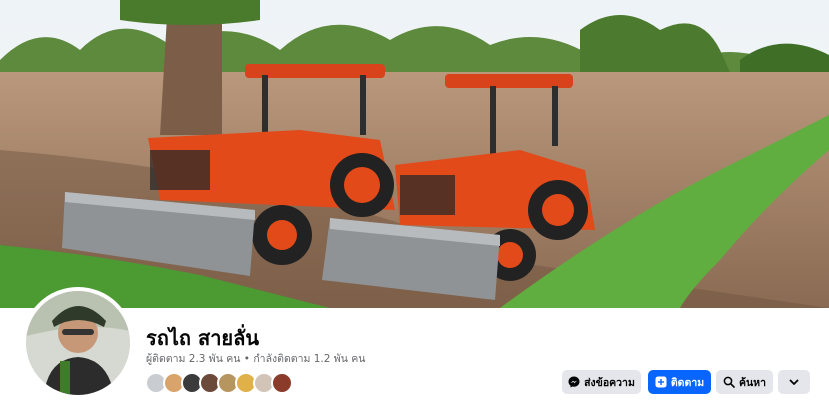  What do you see at coordinates (309, 359) in the screenshot?
I see `following-count: กำลังติดตาม 1.2 พัน คน` at bounding box center [309, 359].